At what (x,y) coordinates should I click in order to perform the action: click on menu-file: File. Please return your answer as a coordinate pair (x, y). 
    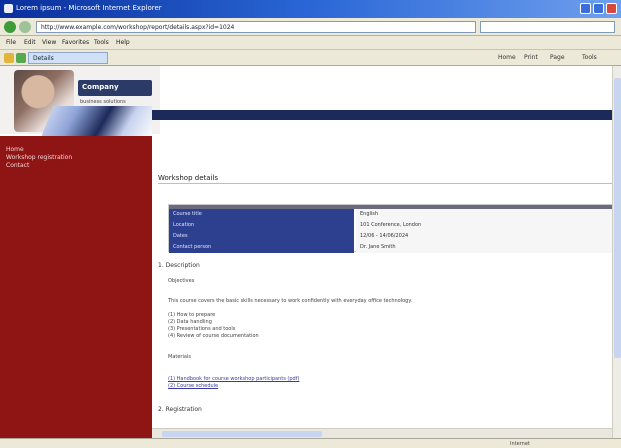
    Looking at the image, I should click on (11, 42).